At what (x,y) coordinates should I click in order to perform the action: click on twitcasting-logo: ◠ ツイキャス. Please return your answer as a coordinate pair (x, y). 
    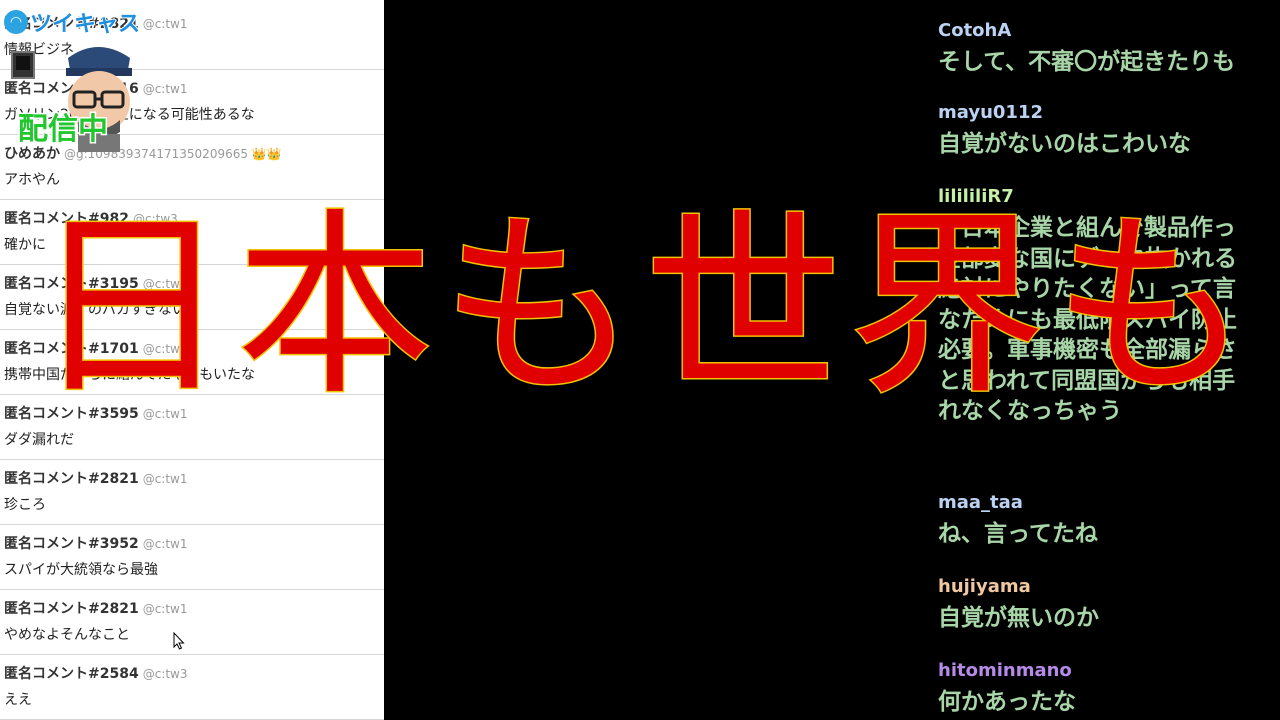
    Looking at the image, I should click on (72, 23).